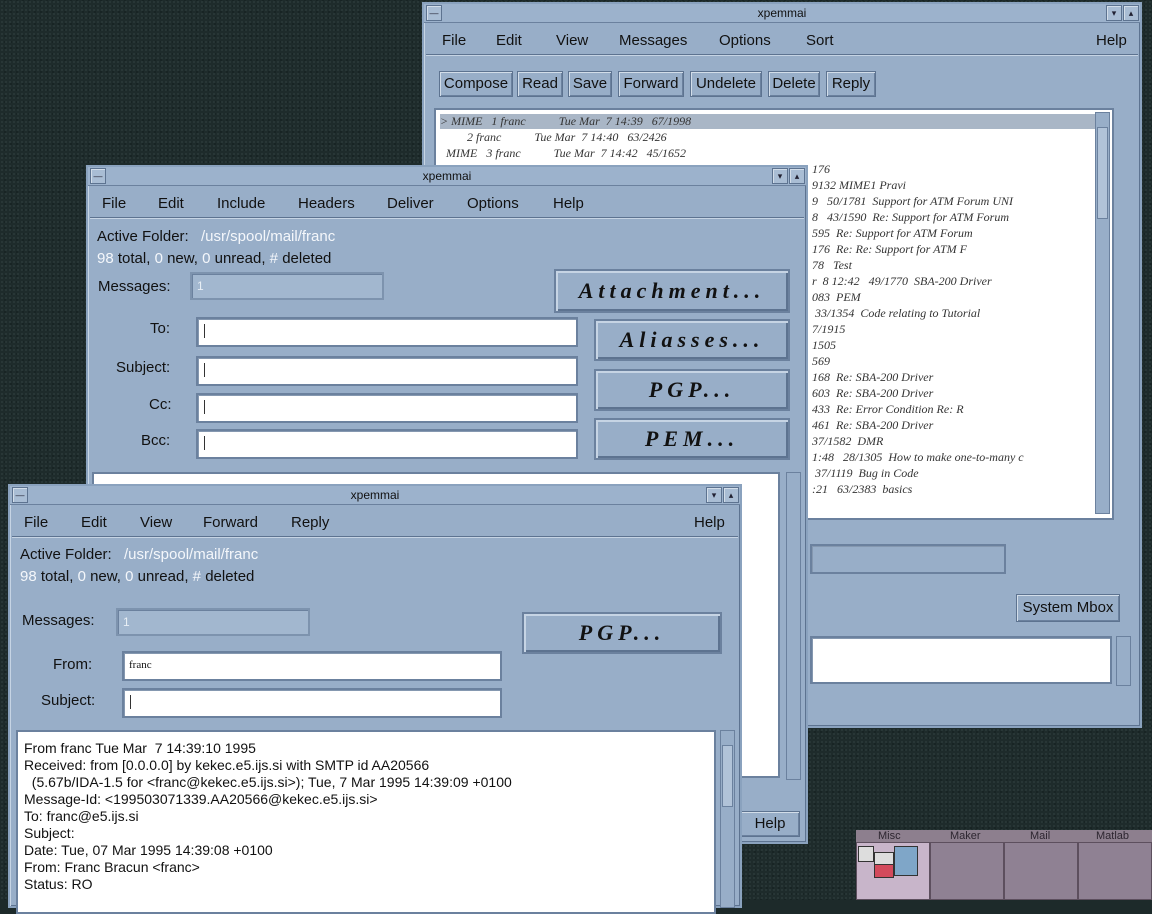  What do you see at coordinates (651, 84) in the screenshot?
I see `forward-button: Forward` at bounding box center [651, 84].